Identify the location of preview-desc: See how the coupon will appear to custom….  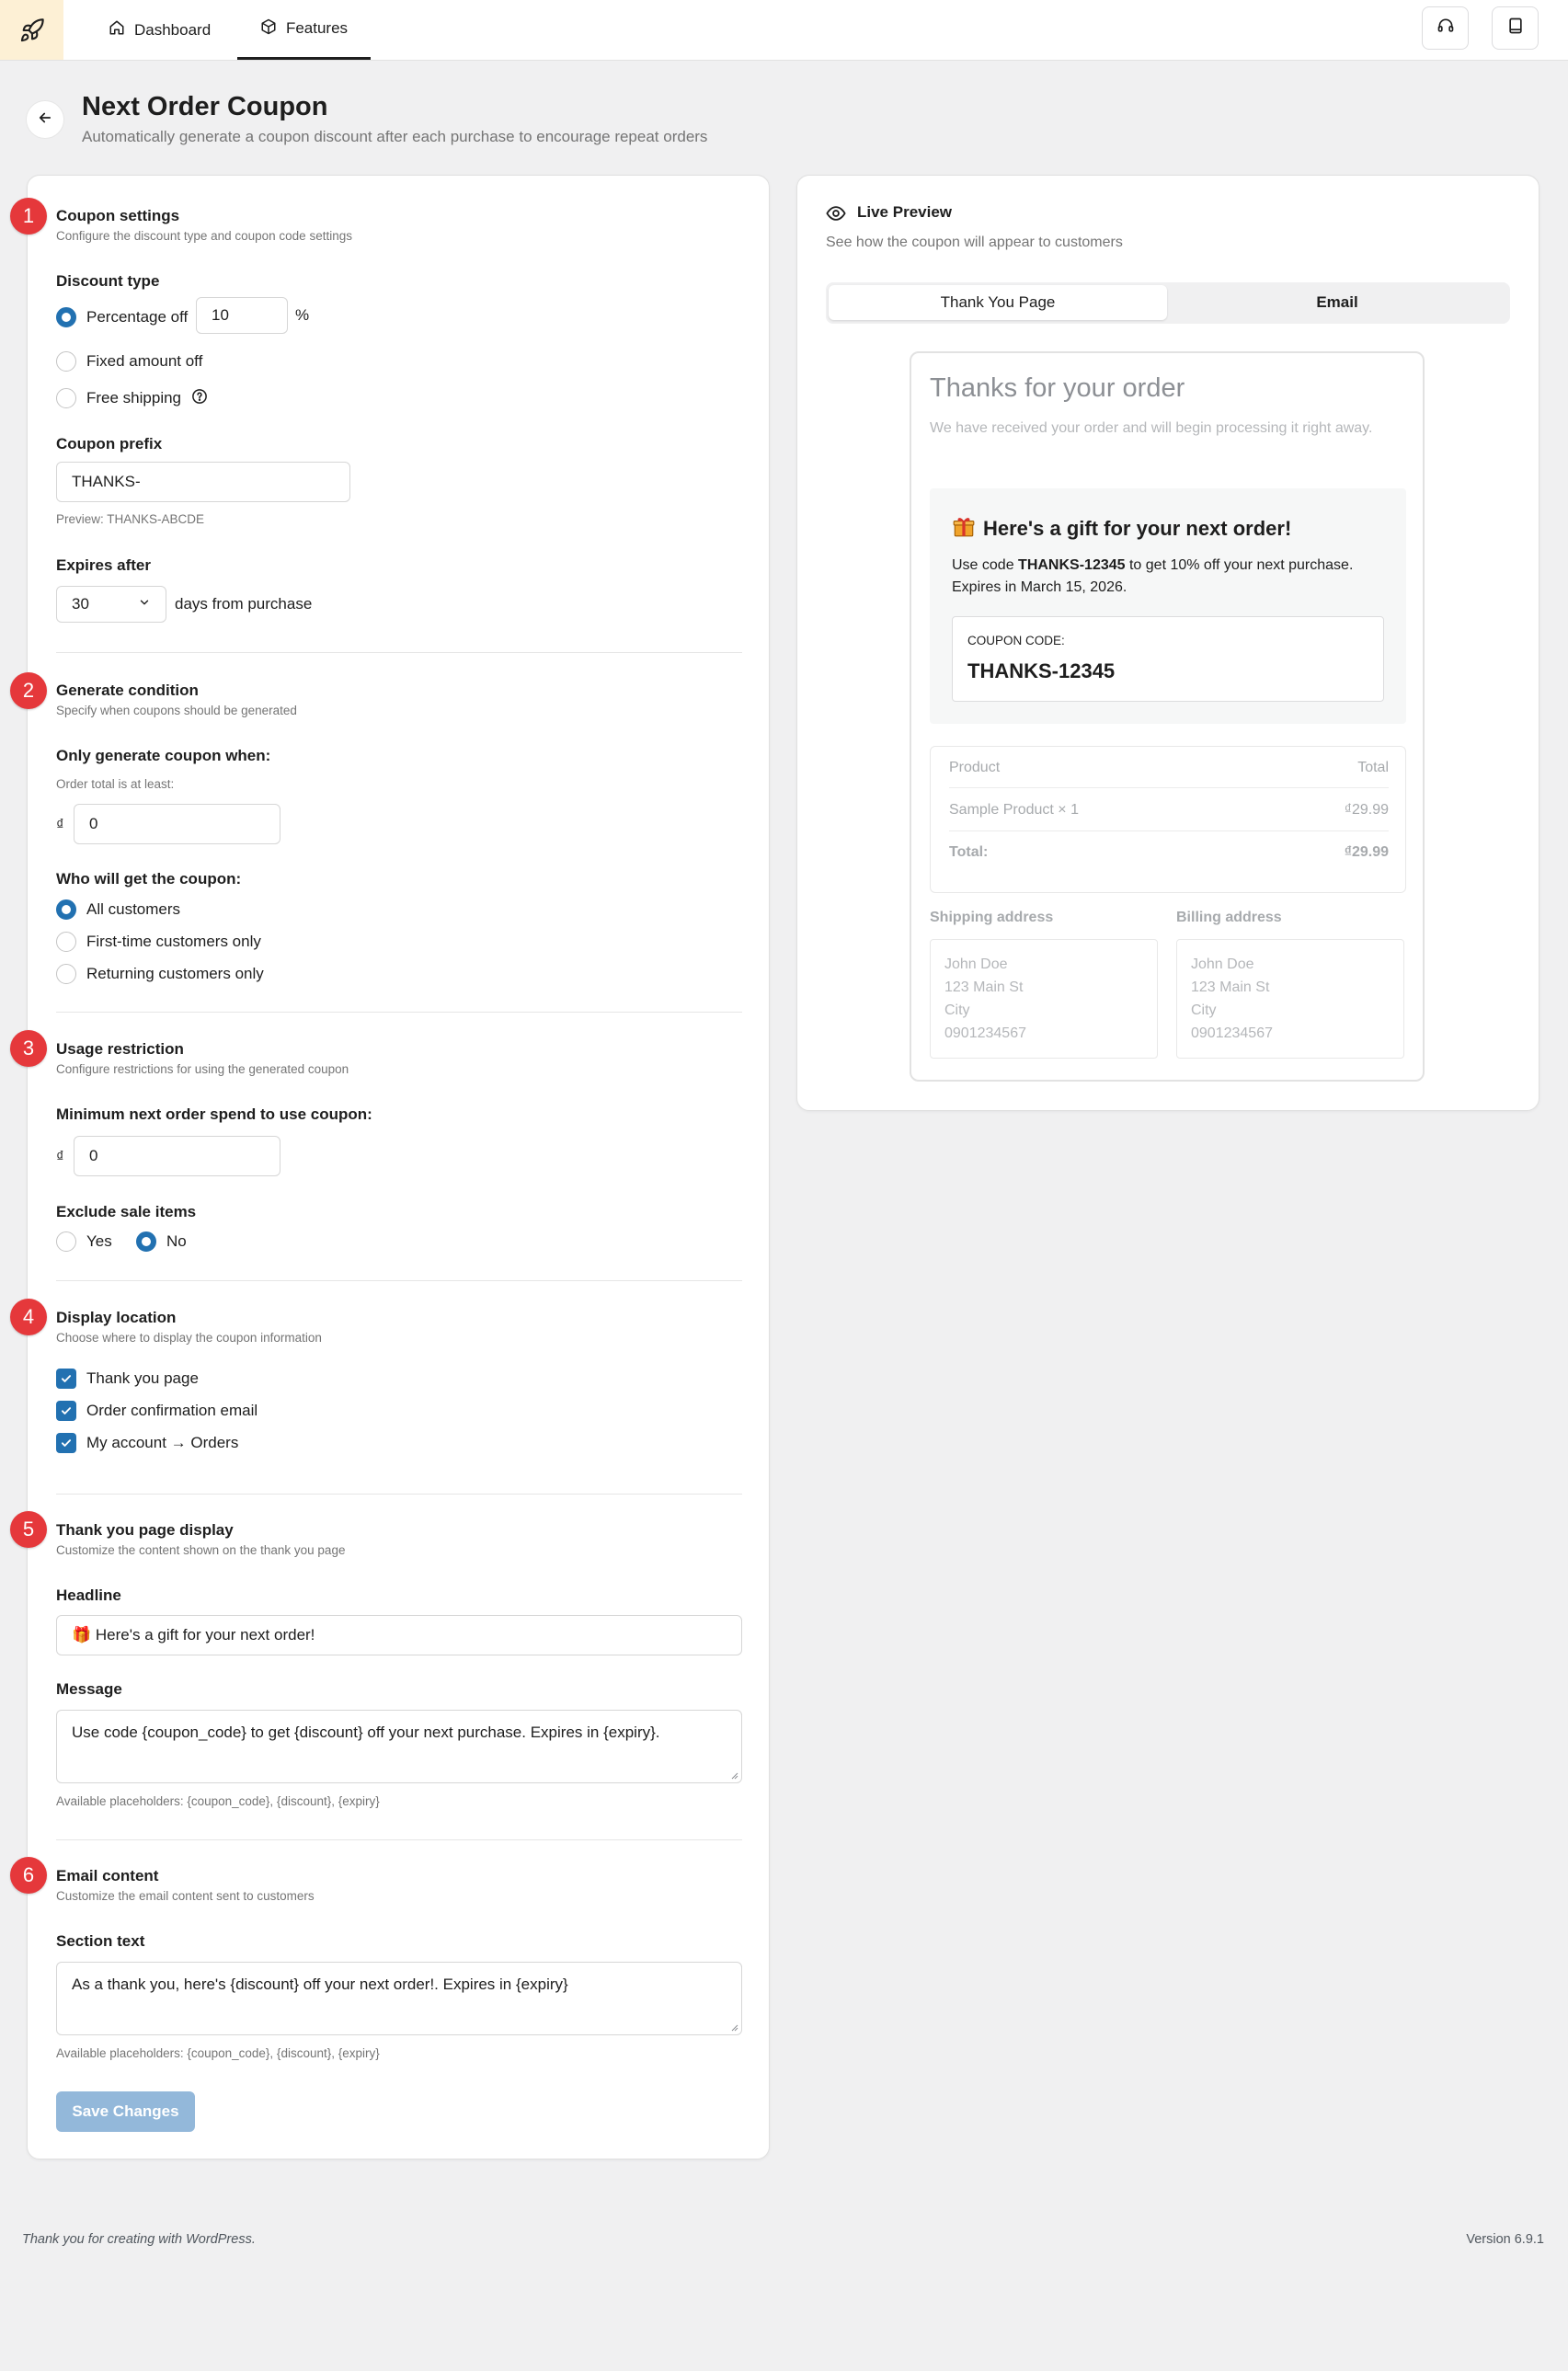
(974, 243).